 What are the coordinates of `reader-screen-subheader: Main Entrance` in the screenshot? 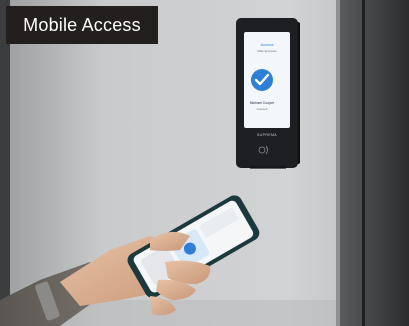 It's located at (267, 51).